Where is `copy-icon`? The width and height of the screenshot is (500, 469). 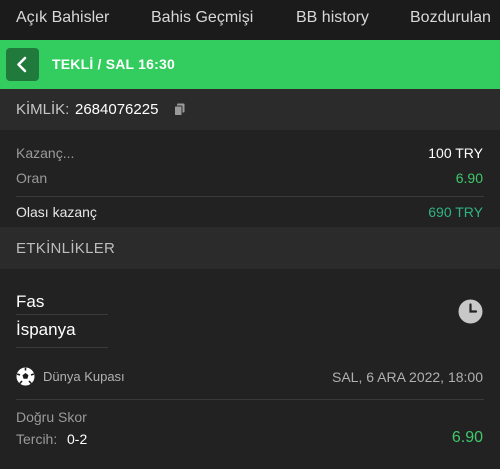 copy-icon is located at coordinates (179, 109).